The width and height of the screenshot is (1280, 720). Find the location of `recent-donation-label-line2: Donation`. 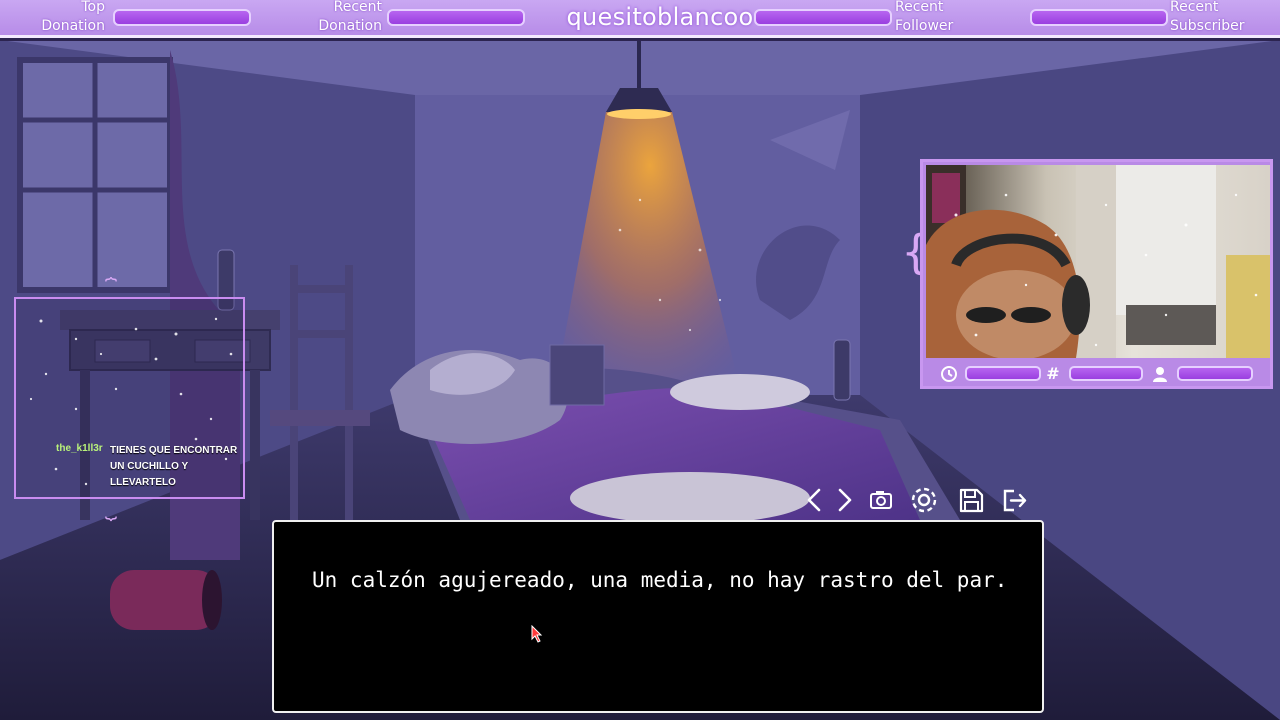

recent-donation-label-line2: Donation is located at coordinates (350, 26).